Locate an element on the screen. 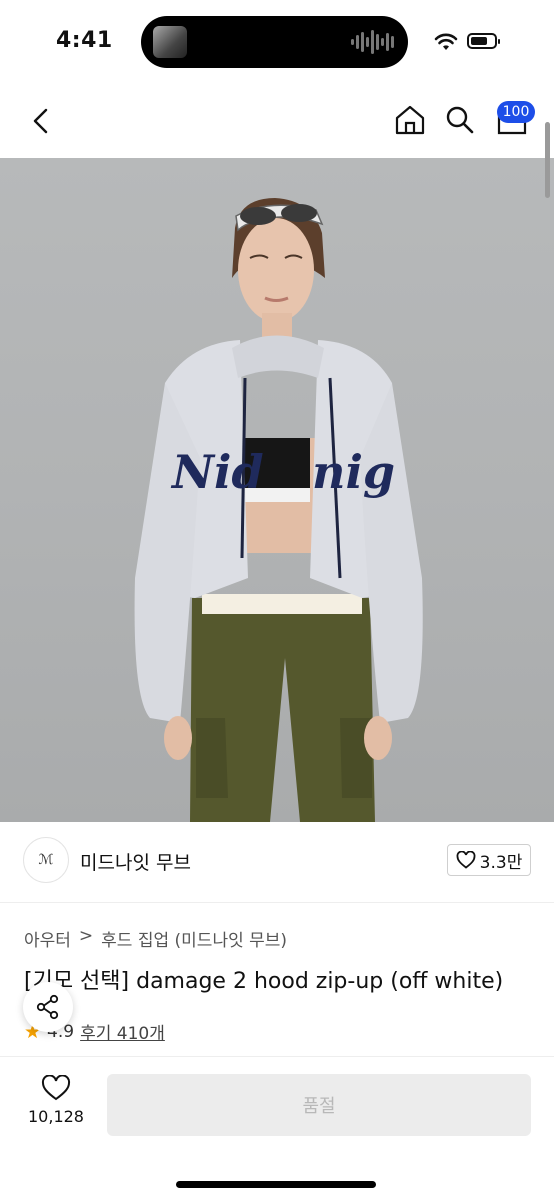  breadcrumb-level1: 아우터 is located at coordinates (47, 938).